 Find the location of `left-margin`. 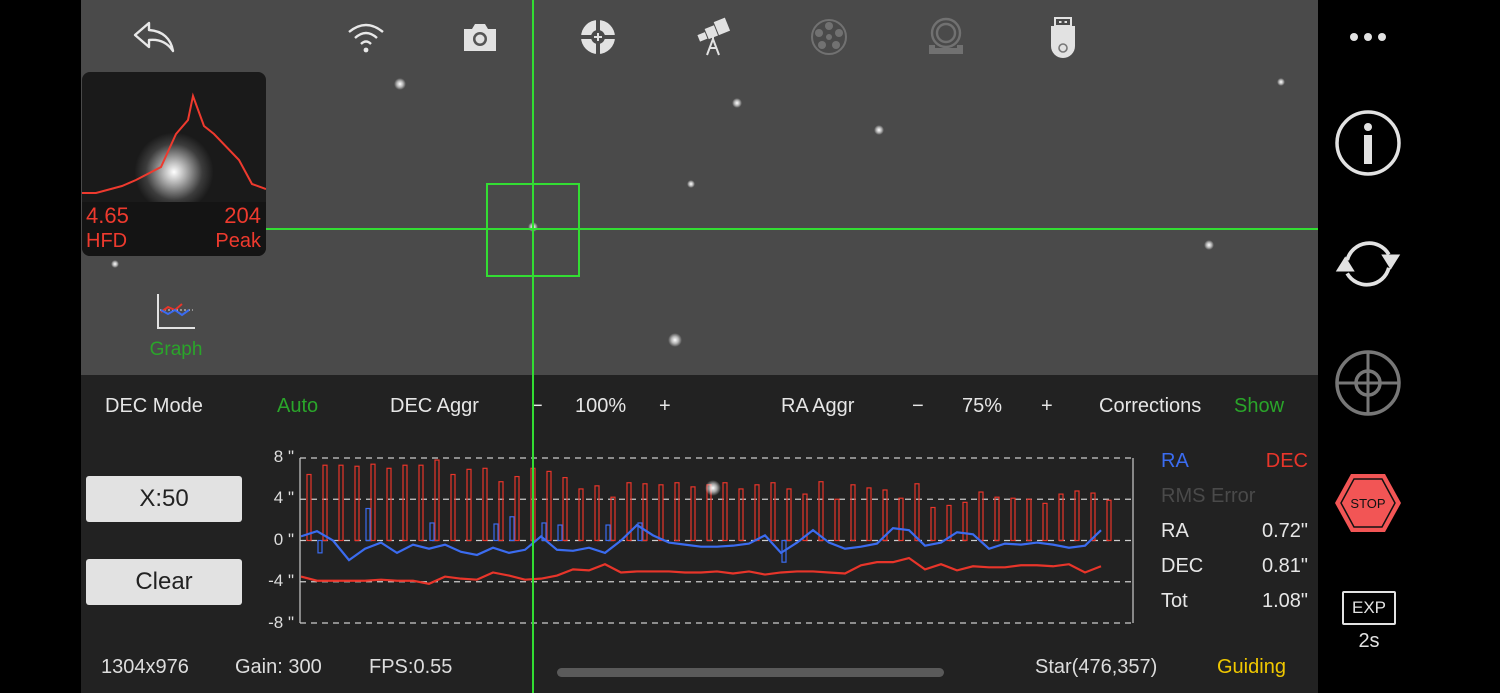

left-margin is located at coordinates (40, 346).